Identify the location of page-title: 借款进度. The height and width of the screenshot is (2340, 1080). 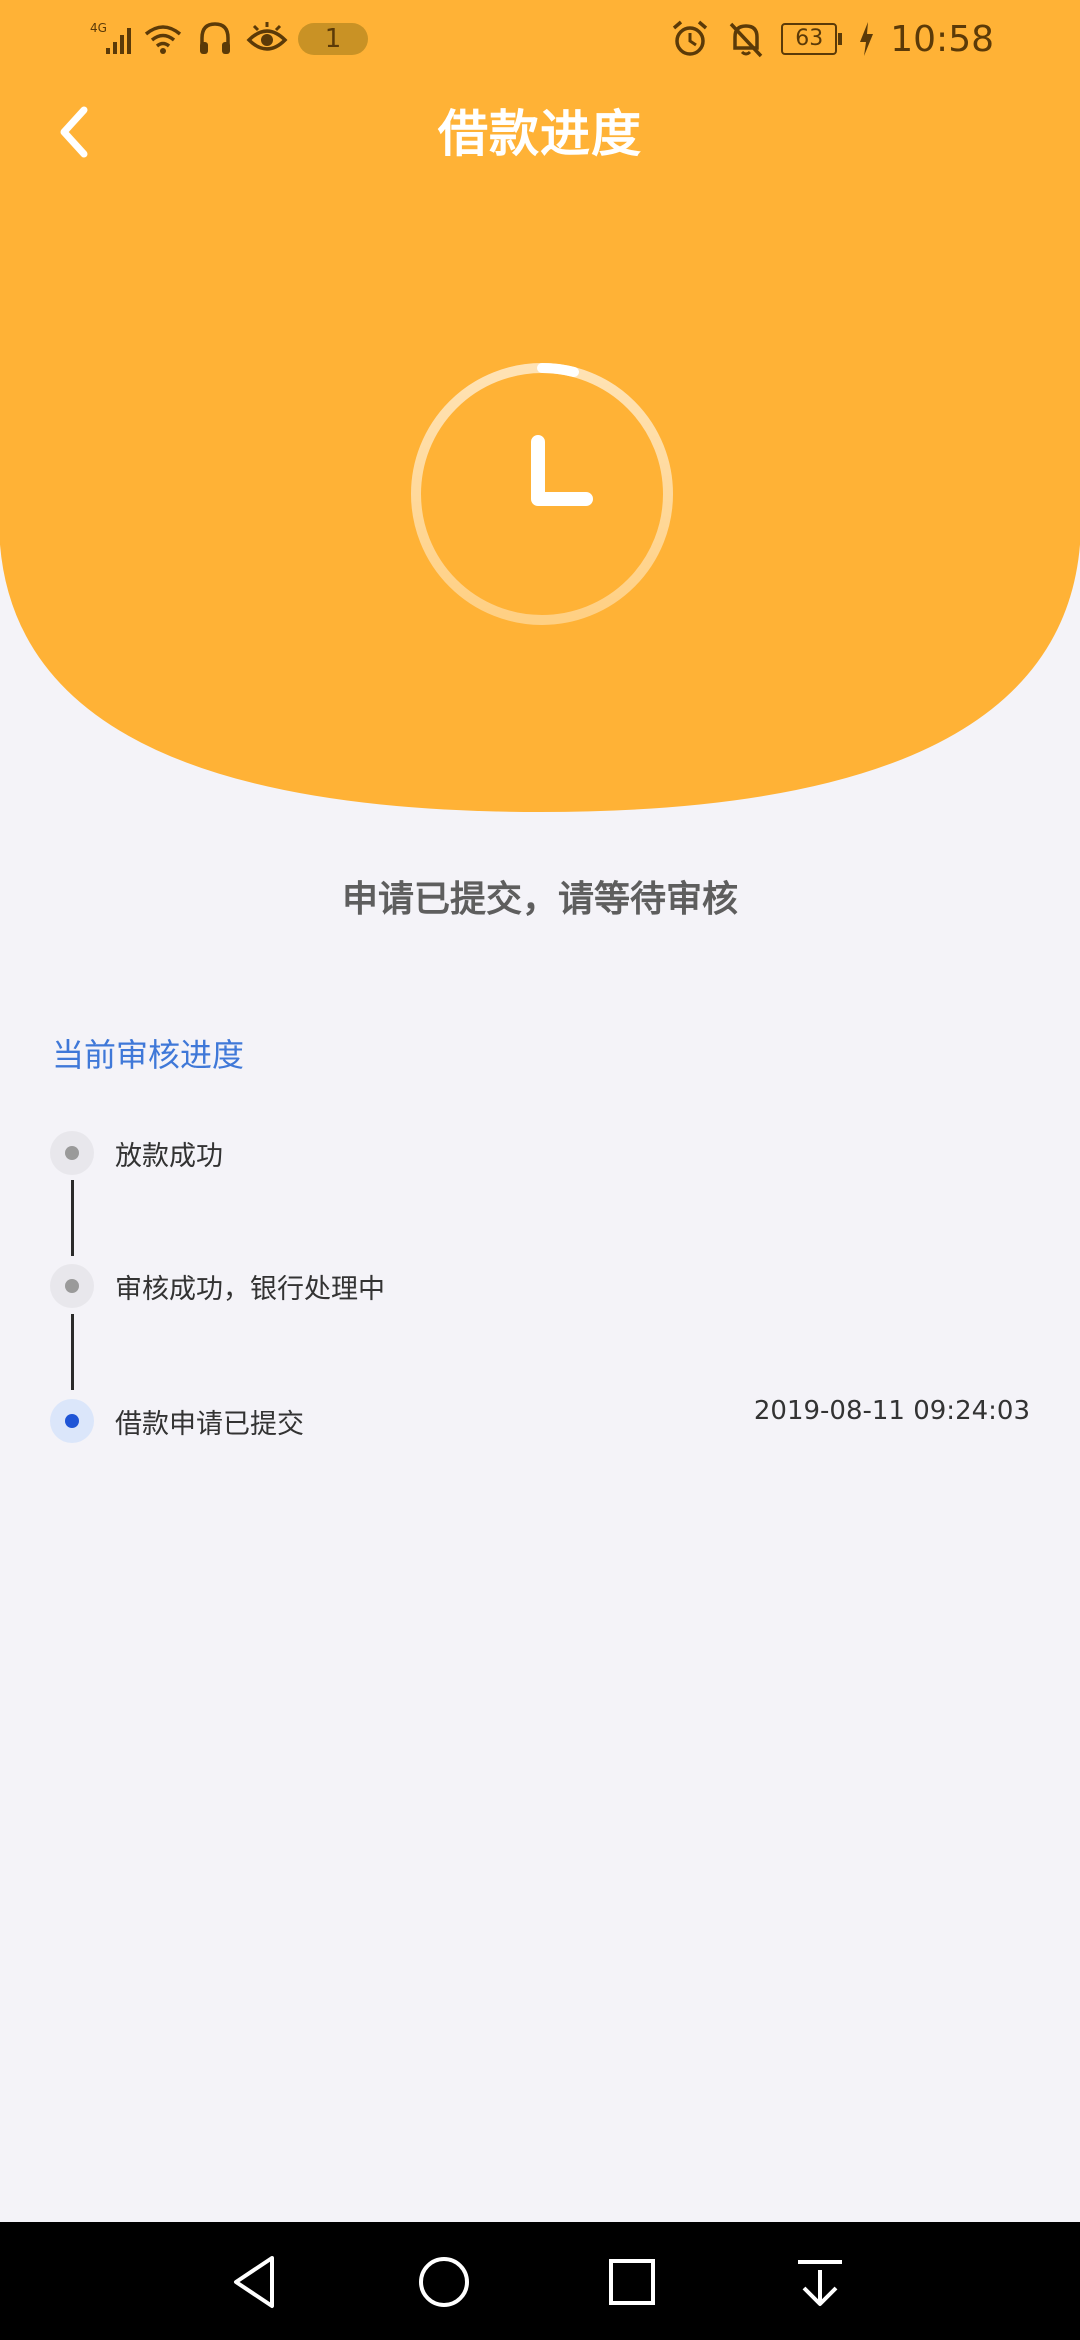
(540, 134).